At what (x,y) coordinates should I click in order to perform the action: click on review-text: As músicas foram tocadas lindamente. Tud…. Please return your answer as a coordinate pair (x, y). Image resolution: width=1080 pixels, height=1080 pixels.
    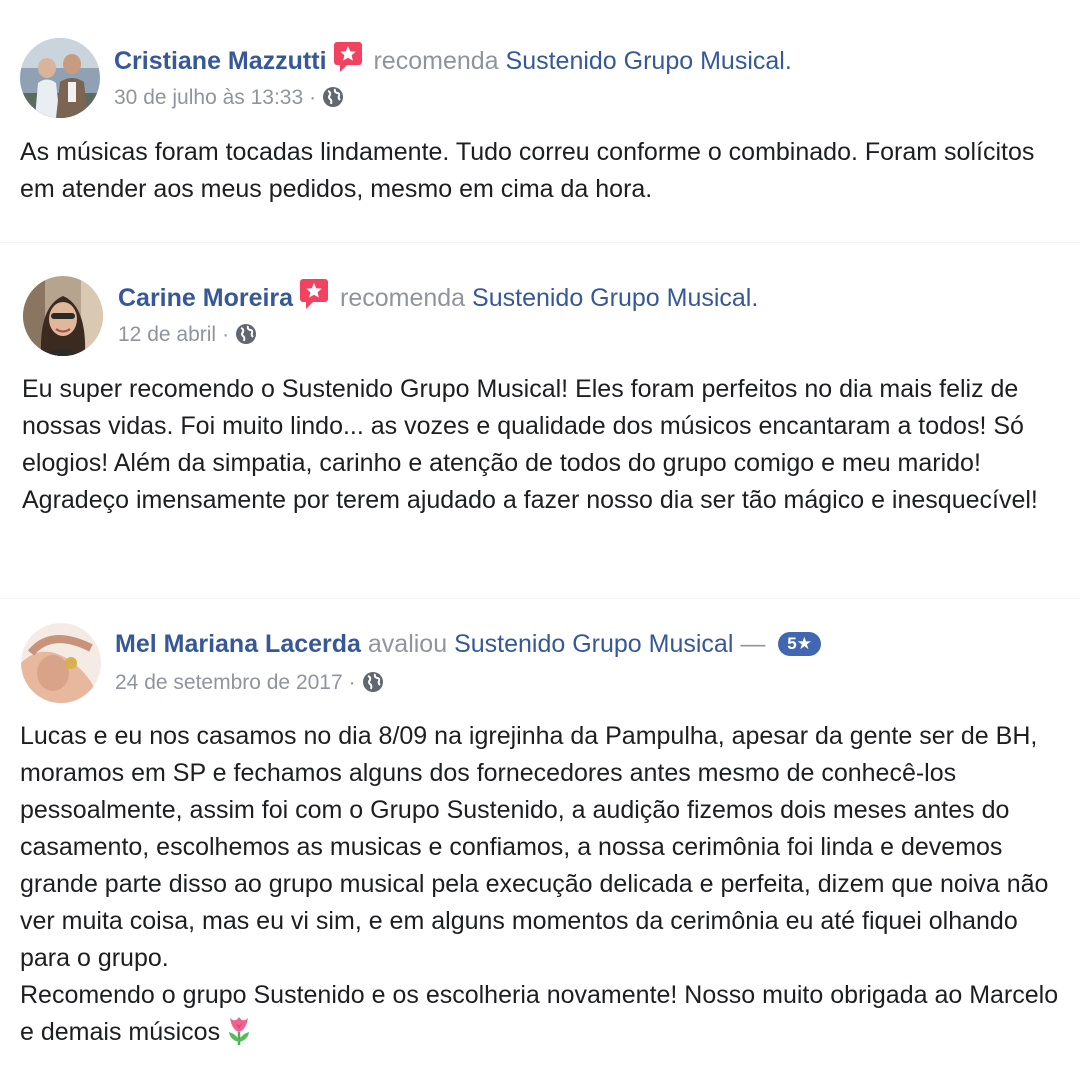
    Looking at the image, I should click on (532, 171).